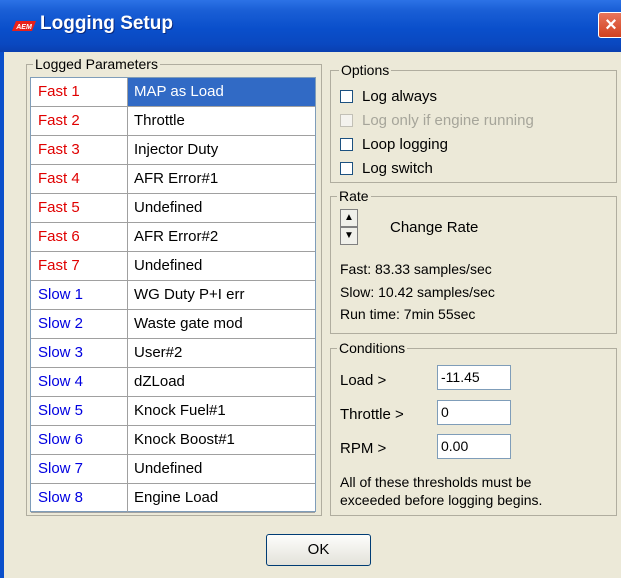 Image resolution: width=621 pixels, height=578 pixels. I want to click on parameter-slot: Slow 8, so click(79, 498).